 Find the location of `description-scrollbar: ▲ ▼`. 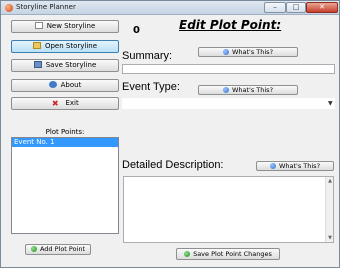

description-scrollbar: ▲ ▼ is located at coordinates (329, 209).